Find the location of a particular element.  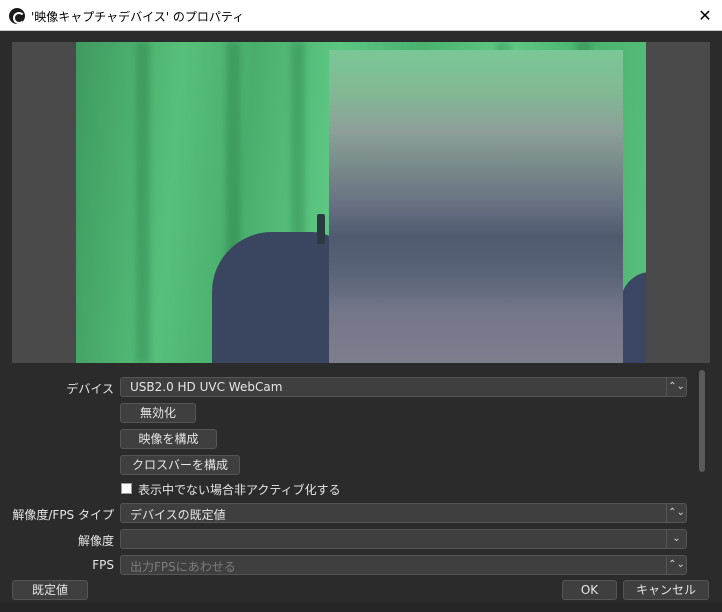

fps-label: FPS is located at coordinates (103, 565).